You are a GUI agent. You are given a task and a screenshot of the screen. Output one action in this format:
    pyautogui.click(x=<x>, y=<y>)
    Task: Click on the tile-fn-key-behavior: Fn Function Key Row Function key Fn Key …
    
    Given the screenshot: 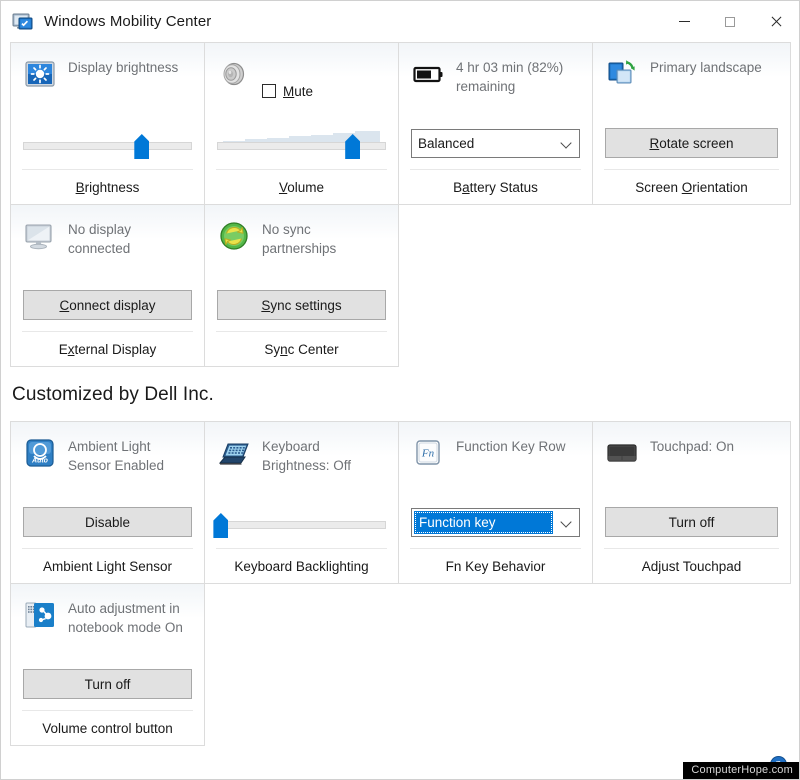 What is the action you would take?
    pyautogui.click(x=495, y=502)
    